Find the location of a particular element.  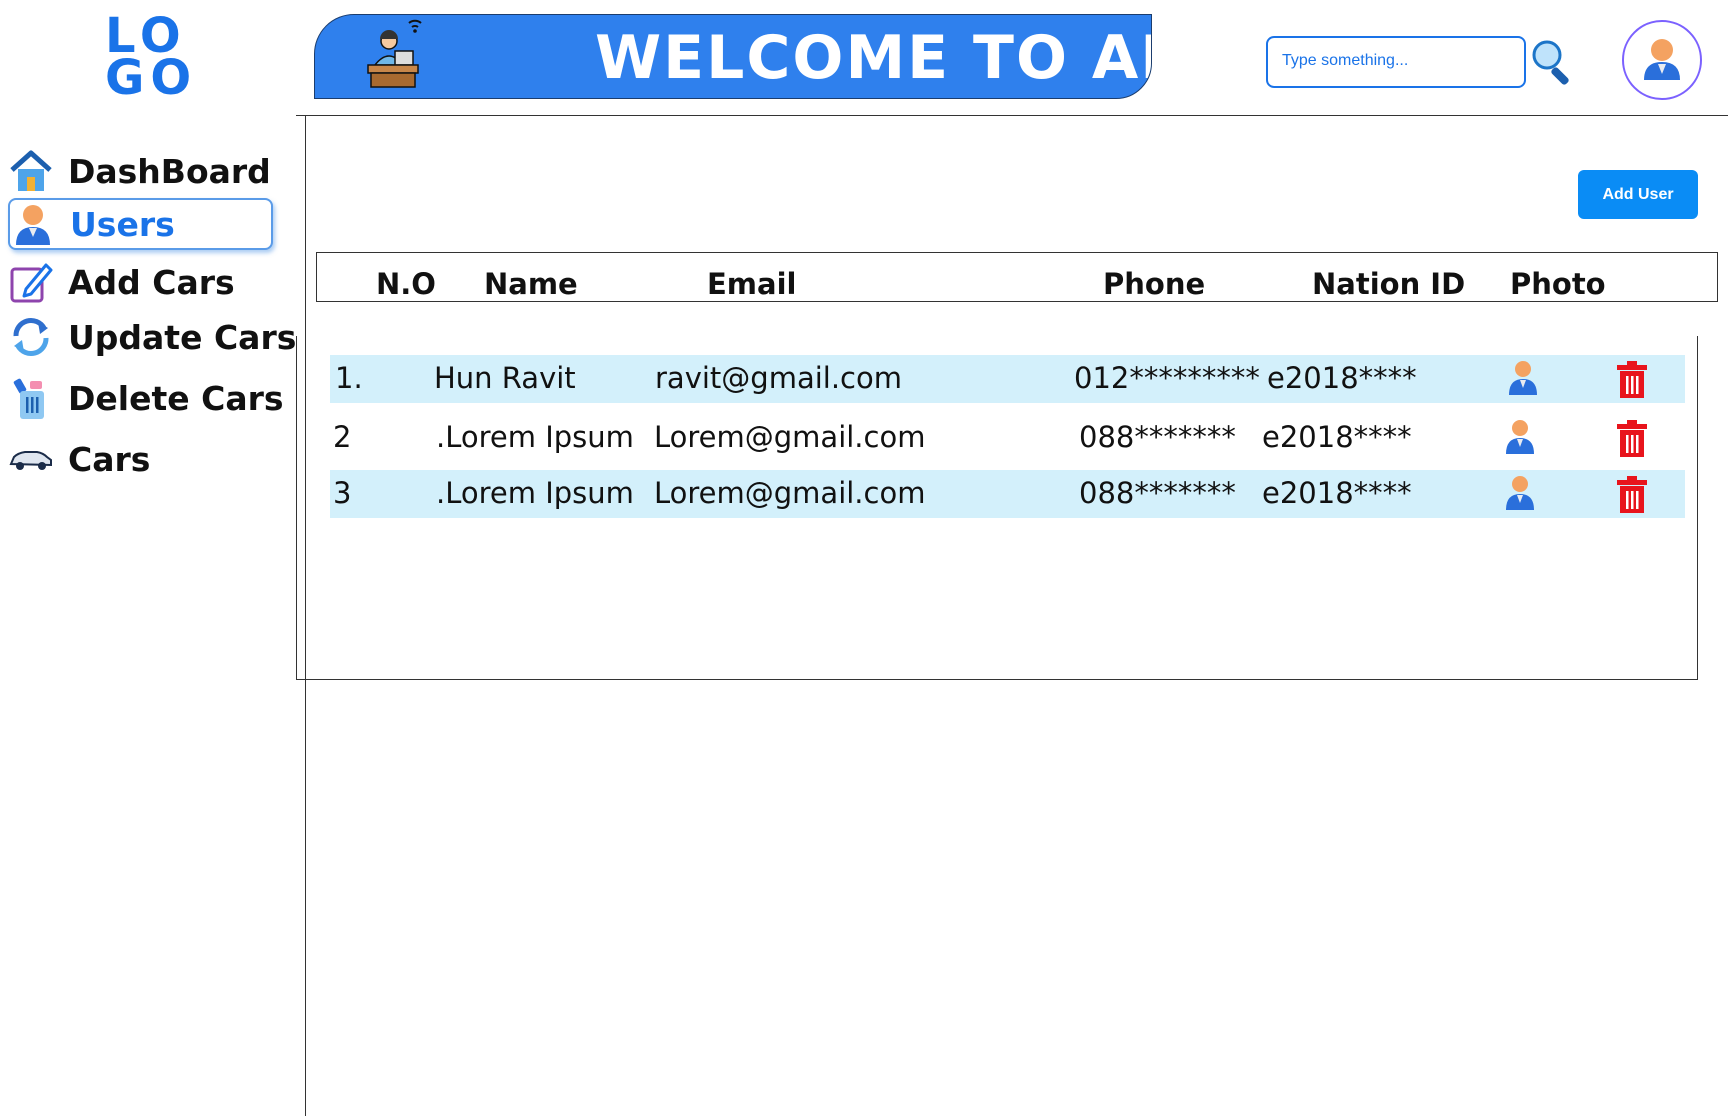

profile-avatar is located at coordinates (1662, 60).